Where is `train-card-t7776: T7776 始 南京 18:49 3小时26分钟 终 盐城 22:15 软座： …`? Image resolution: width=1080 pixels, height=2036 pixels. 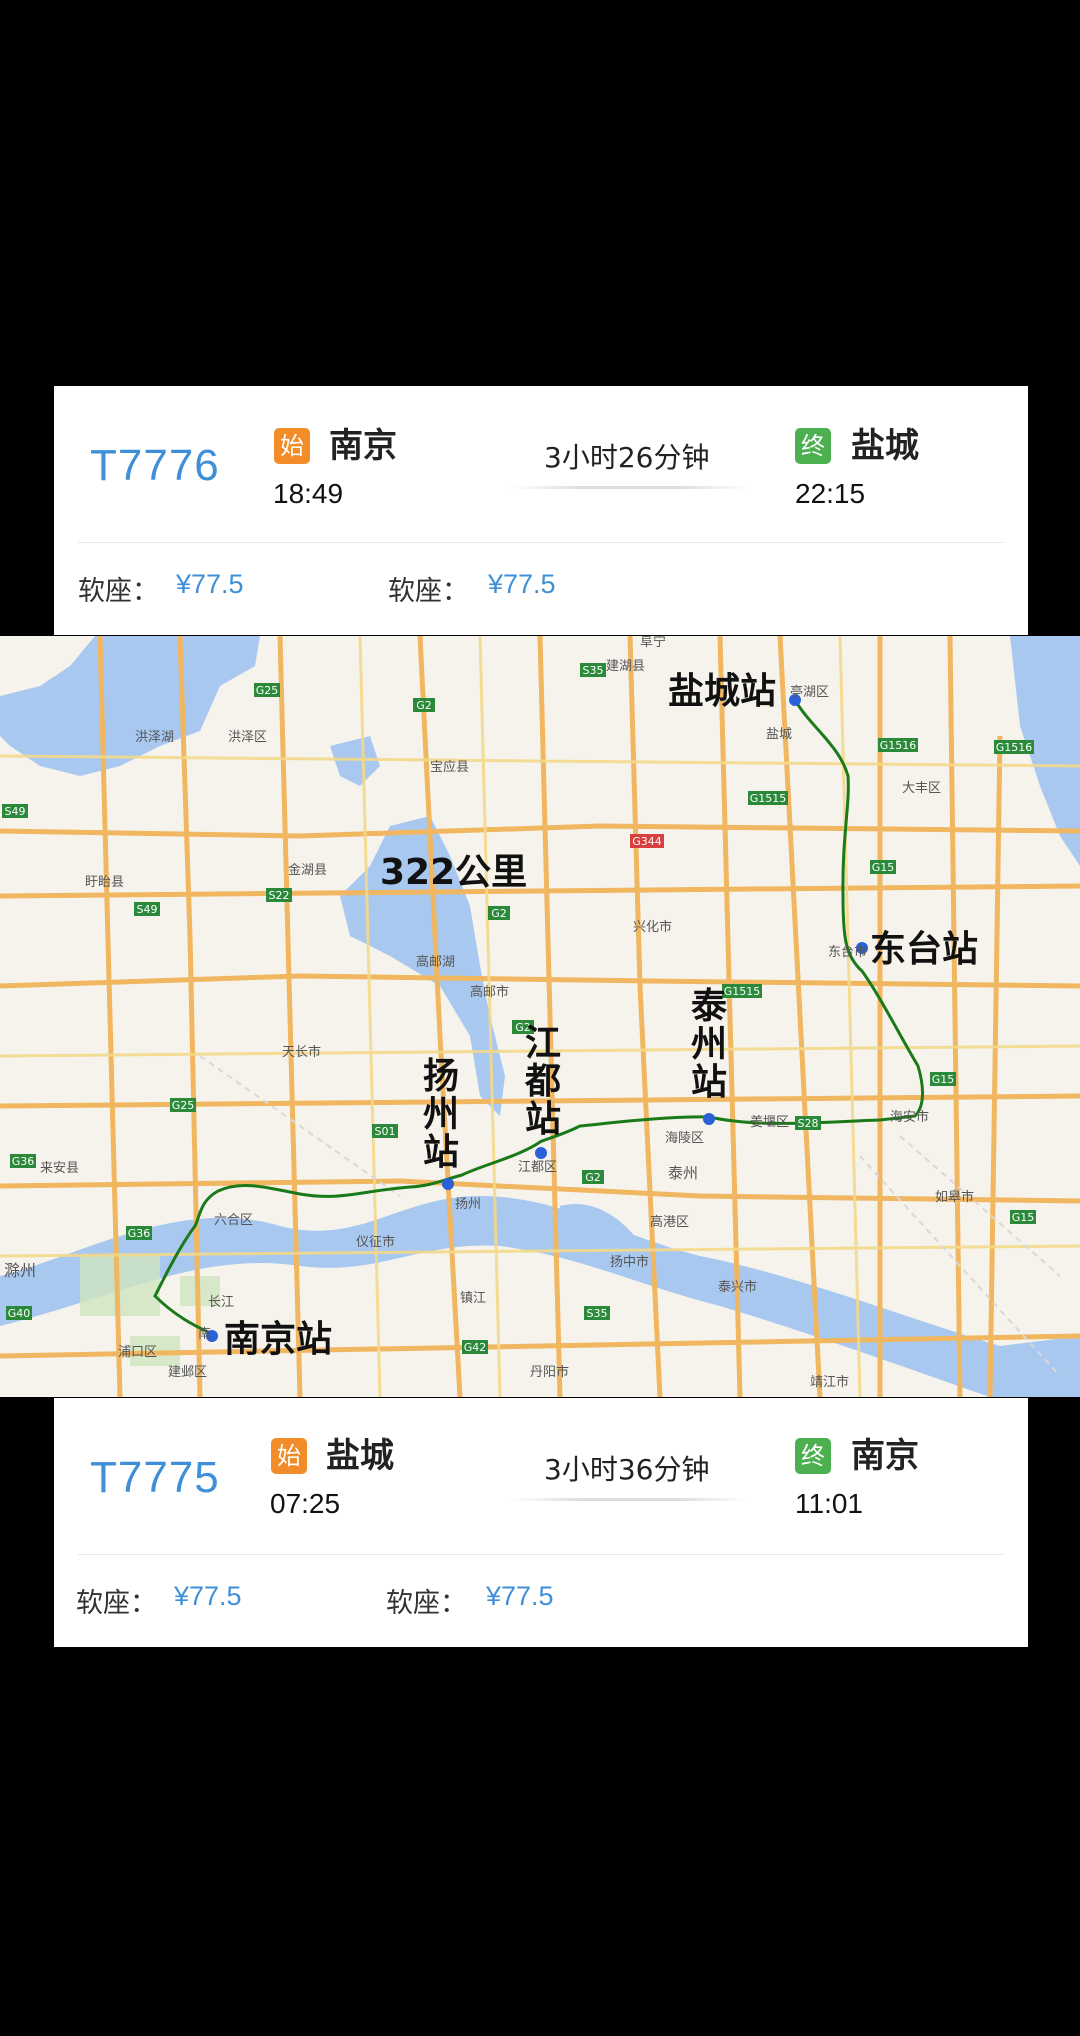
train-card-t7776: T7776 始 南京 18:49 3小时26分钟 终 盐城 22:15 软座： … is located at coordinates (541, 510).